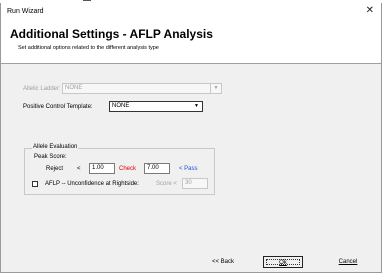 This screenshot has height=275, width=384. What do you see at coordinates (142, 88) in the screenshot?
I see `allelic-ladder-select: NONE ▼` at bounding box center [142, 88].